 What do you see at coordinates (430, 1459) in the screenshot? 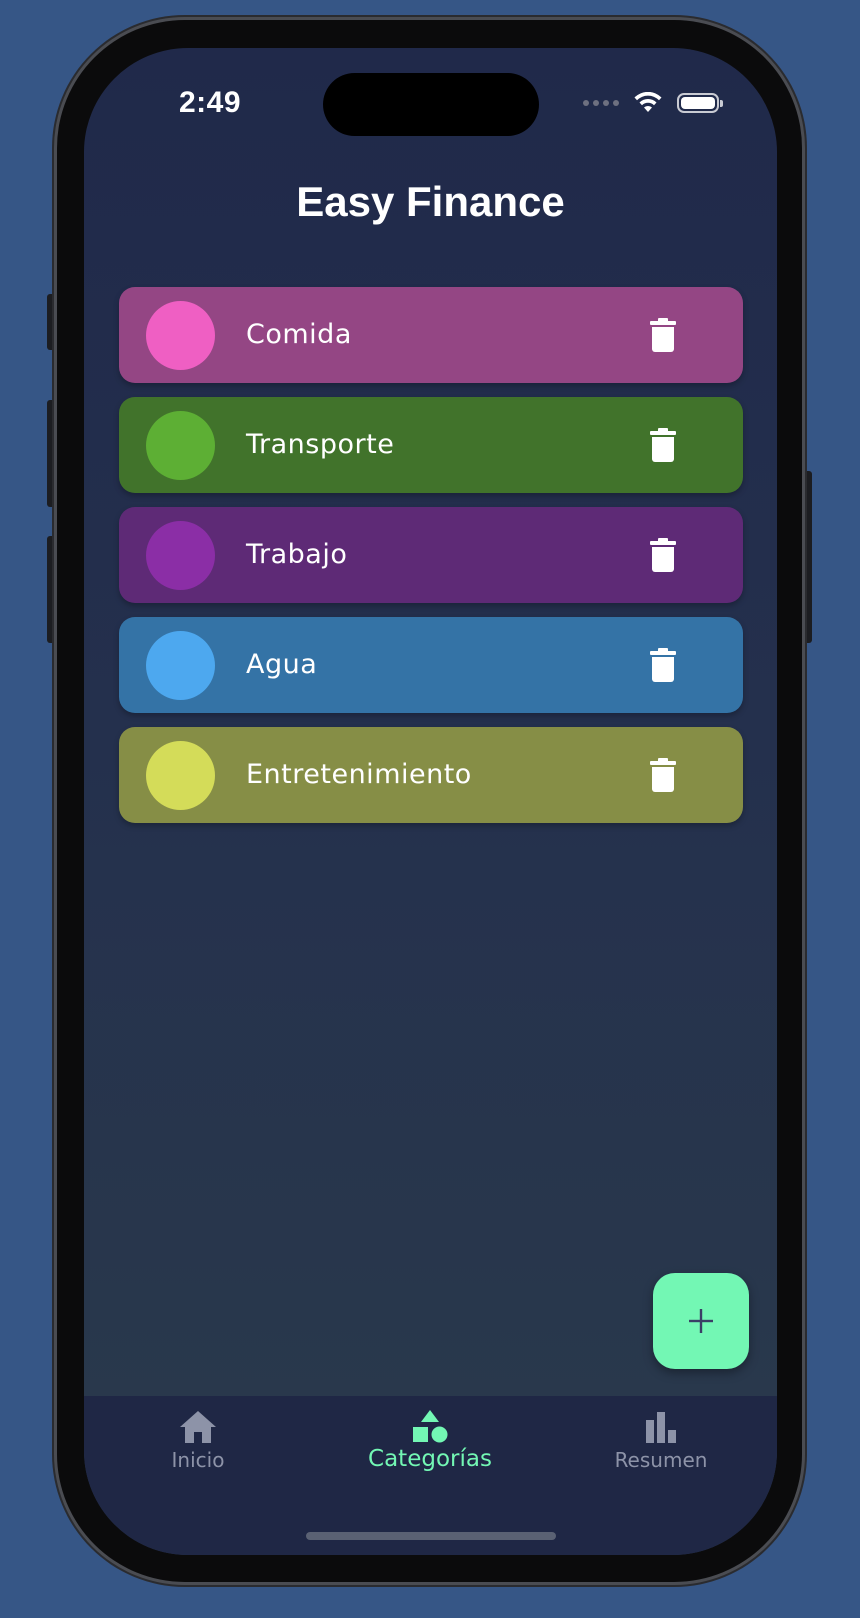
I see `nav-label: Categorías` at bounding box center [430, 1459].